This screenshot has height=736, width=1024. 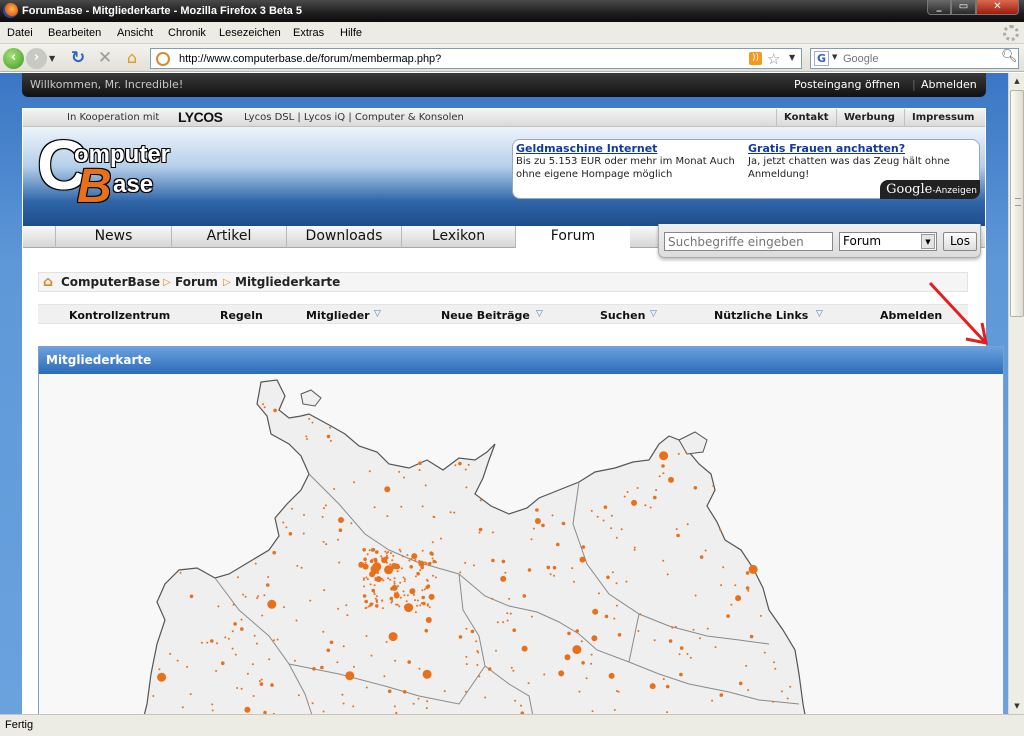 What do you see at coordinates (748, 241) in the screenshot?
I see `site-search-input` at bounding box center [748, 241].